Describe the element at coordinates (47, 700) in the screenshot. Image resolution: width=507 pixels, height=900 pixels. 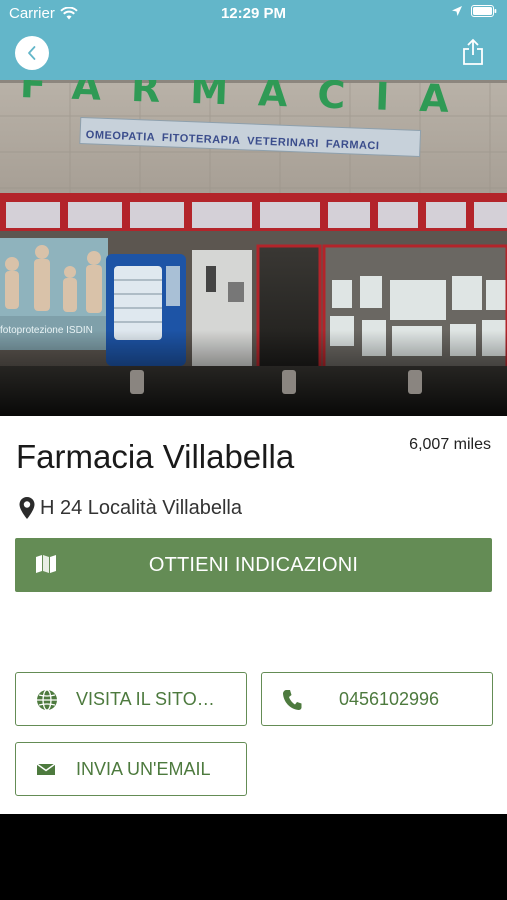
I see `globe-icon` at that location.